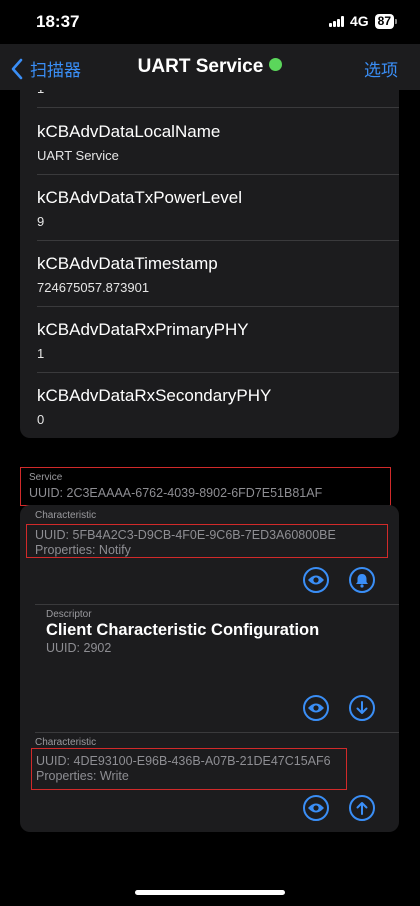  What do you see at coordinates (93, 287) in the screenshot?
I see `adv-value: 724675057.873901` at bounding box center [93, 287].